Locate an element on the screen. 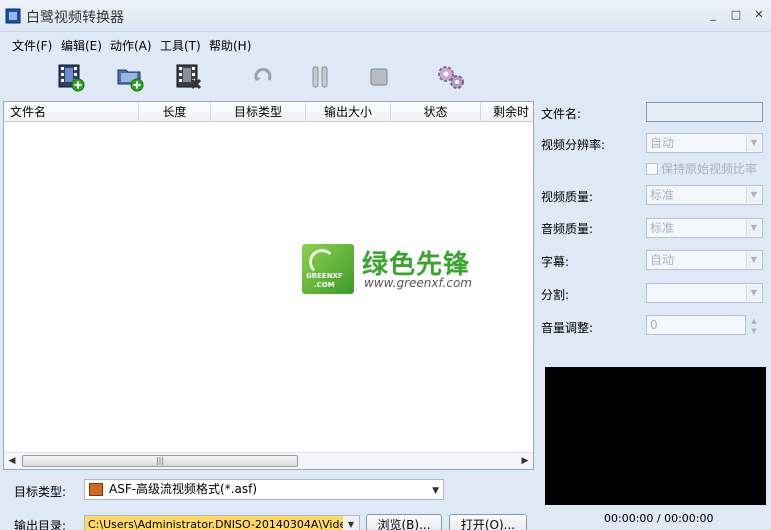 The width and height of the screenshot is (771, 530). spin-up-icon: ▲ is located at coordinates (754, 321).